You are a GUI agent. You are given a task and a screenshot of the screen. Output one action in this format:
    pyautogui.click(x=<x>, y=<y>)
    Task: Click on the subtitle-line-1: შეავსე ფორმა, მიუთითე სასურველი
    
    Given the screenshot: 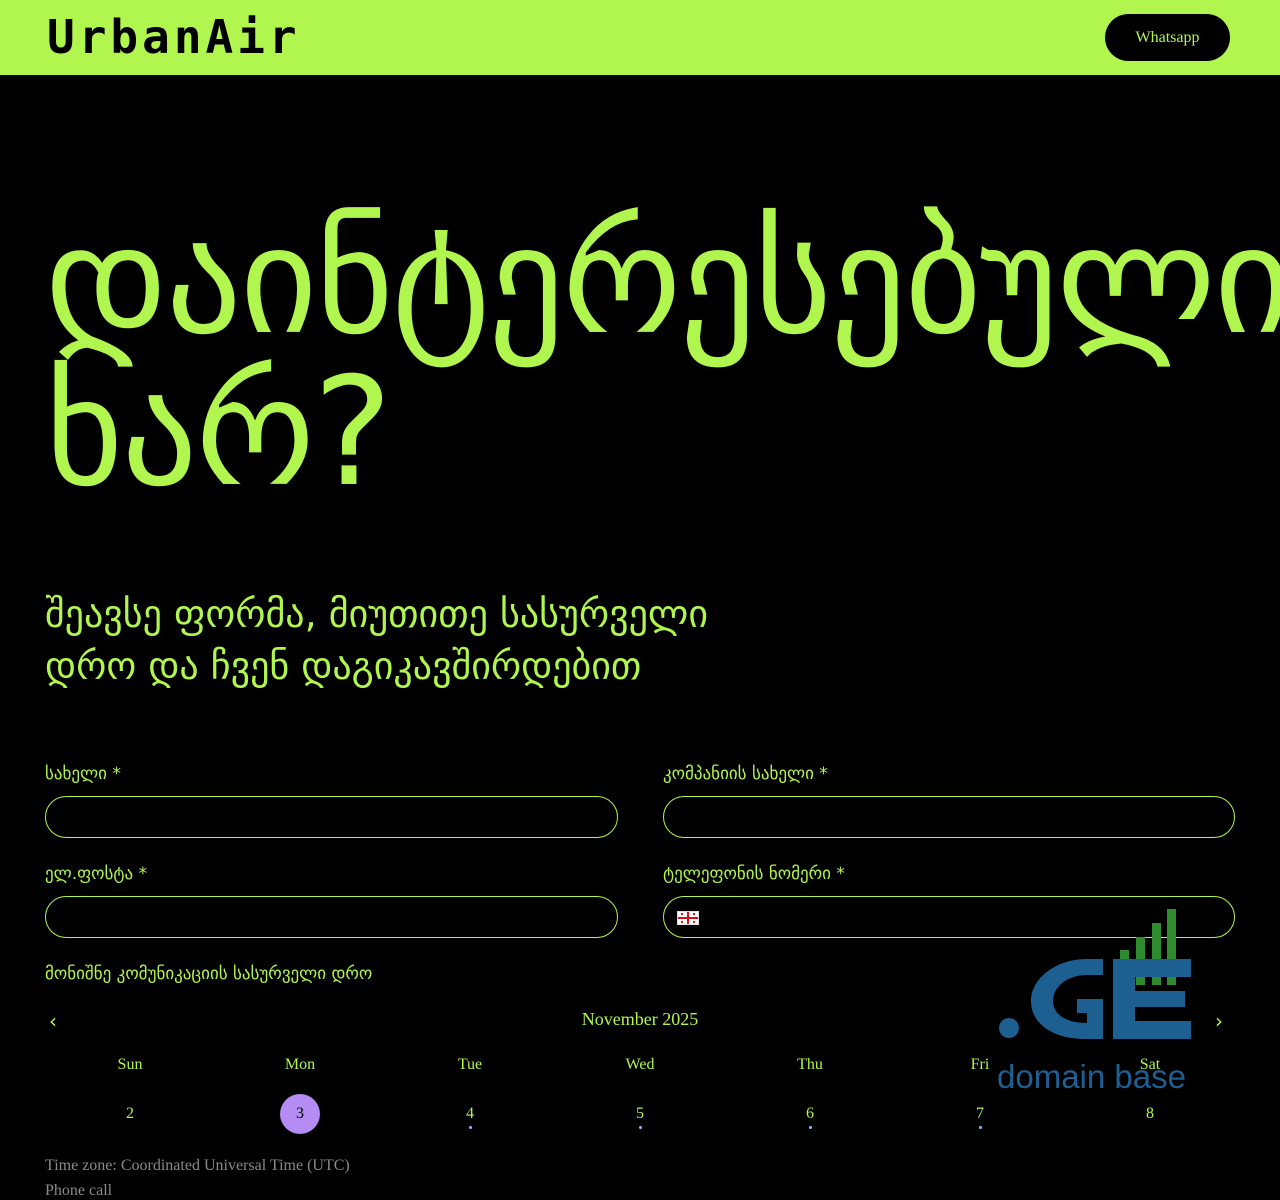 What is the action you would take?
    pyautogui.click(x=377, y=614)
    